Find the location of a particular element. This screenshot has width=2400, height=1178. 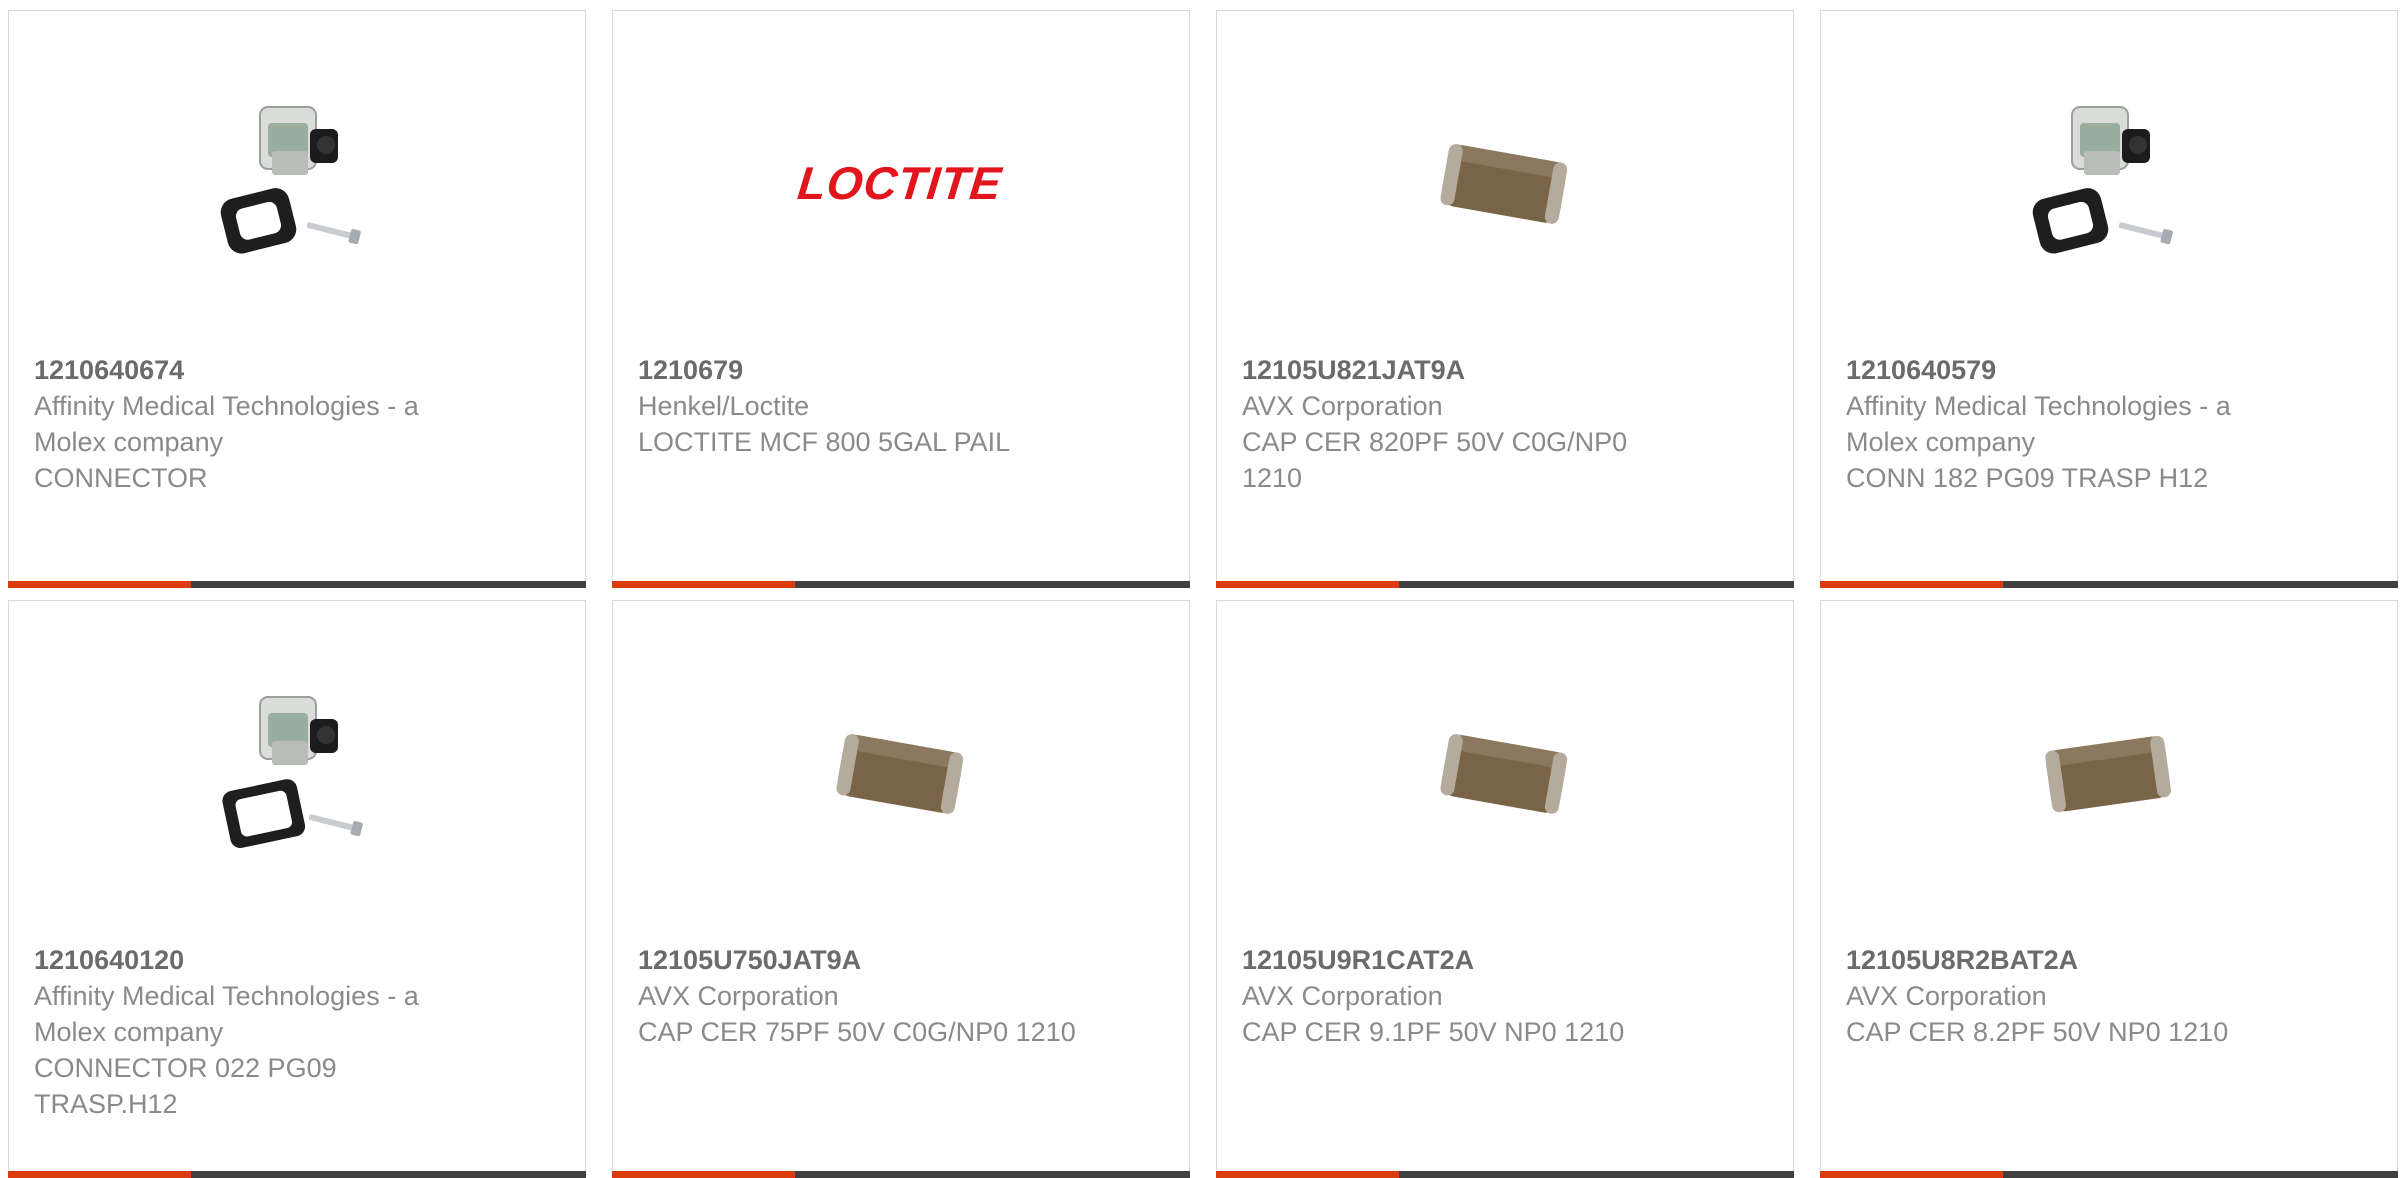

description: CONNECTOR is located at coordinates (121, 478).